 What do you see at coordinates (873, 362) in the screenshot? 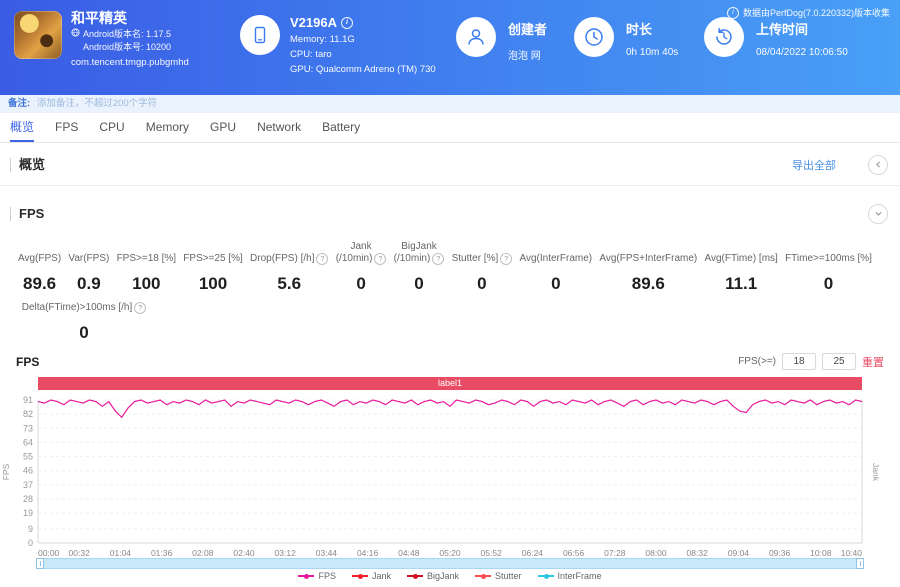
I see `reset-link: 重置` at bounding box center [873, 362].